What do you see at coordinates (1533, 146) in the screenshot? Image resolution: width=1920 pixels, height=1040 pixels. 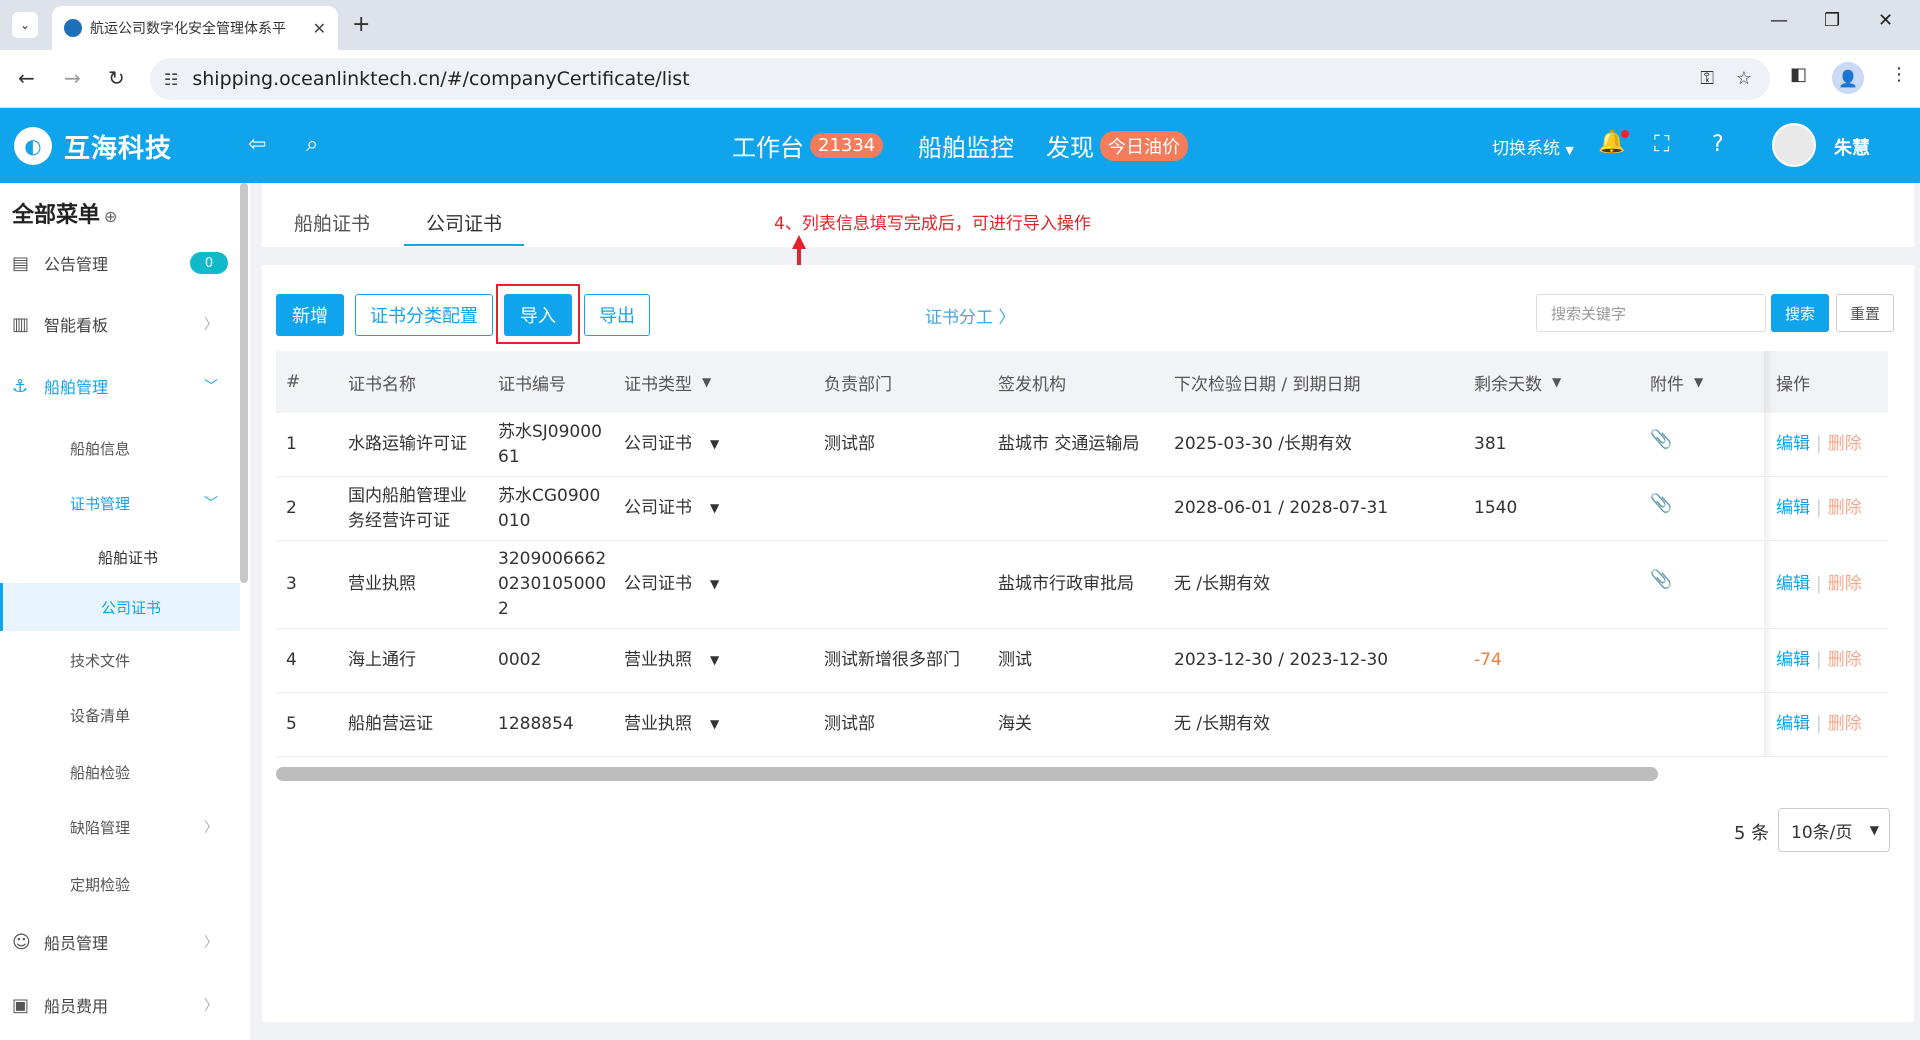 I see `switch-system-dropdown: 切换系统 ▼` at bounding box center [1533, 146].